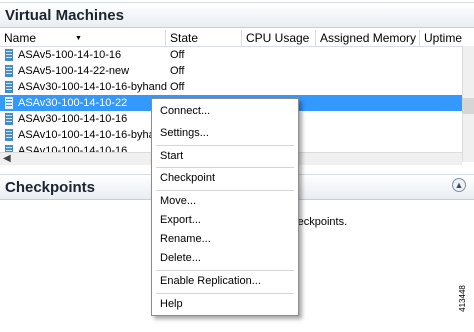 This screenshot has width=474, height=332. What do you see at coordinates (7, 159) in the screenshot?
I see `scroll-left-icon: ◀` at bounding box center [7, 159].